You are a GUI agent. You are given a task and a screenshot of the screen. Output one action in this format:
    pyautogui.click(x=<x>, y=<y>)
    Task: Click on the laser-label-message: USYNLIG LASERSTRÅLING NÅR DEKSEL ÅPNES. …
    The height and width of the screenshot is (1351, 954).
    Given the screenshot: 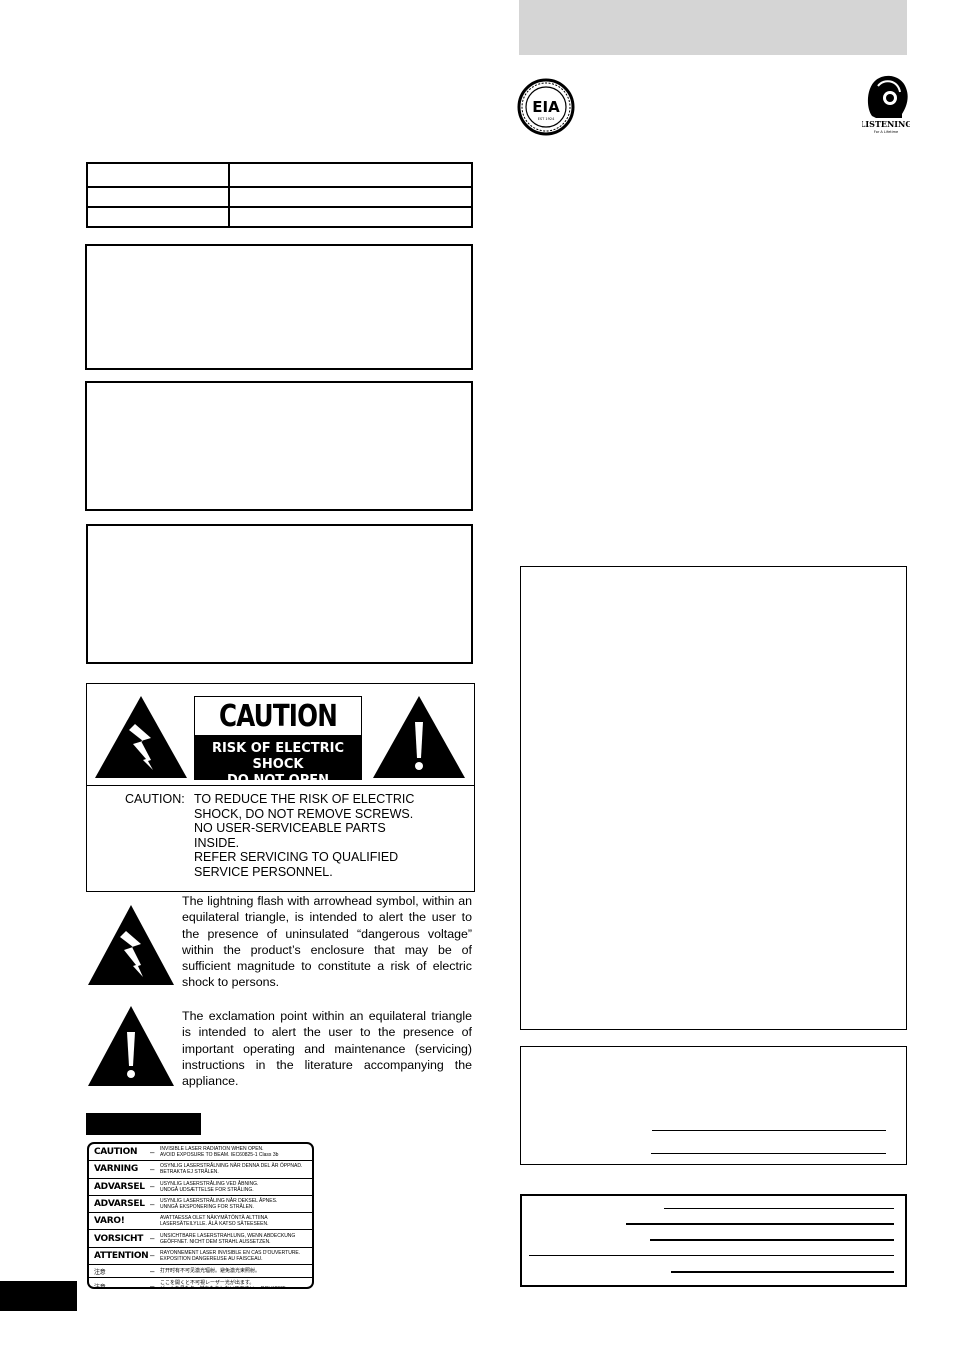 What is the action you would take?
    pyautogui.click(x=219, y=1204)
    